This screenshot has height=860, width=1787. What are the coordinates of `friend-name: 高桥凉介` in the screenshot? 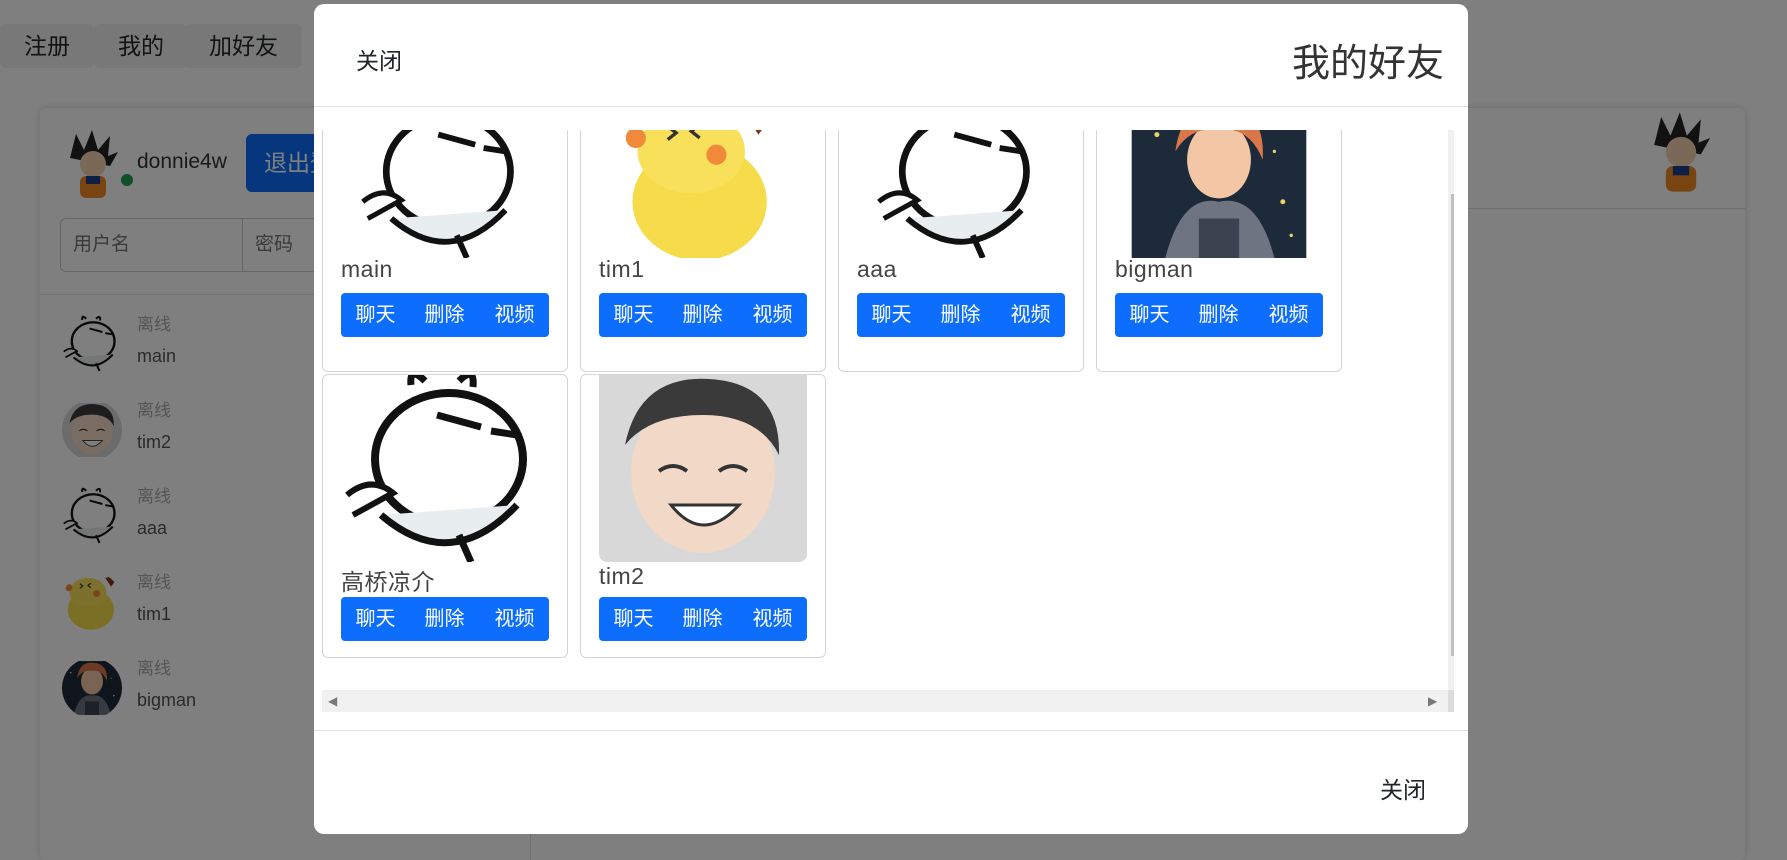 It's located at (388, 582).